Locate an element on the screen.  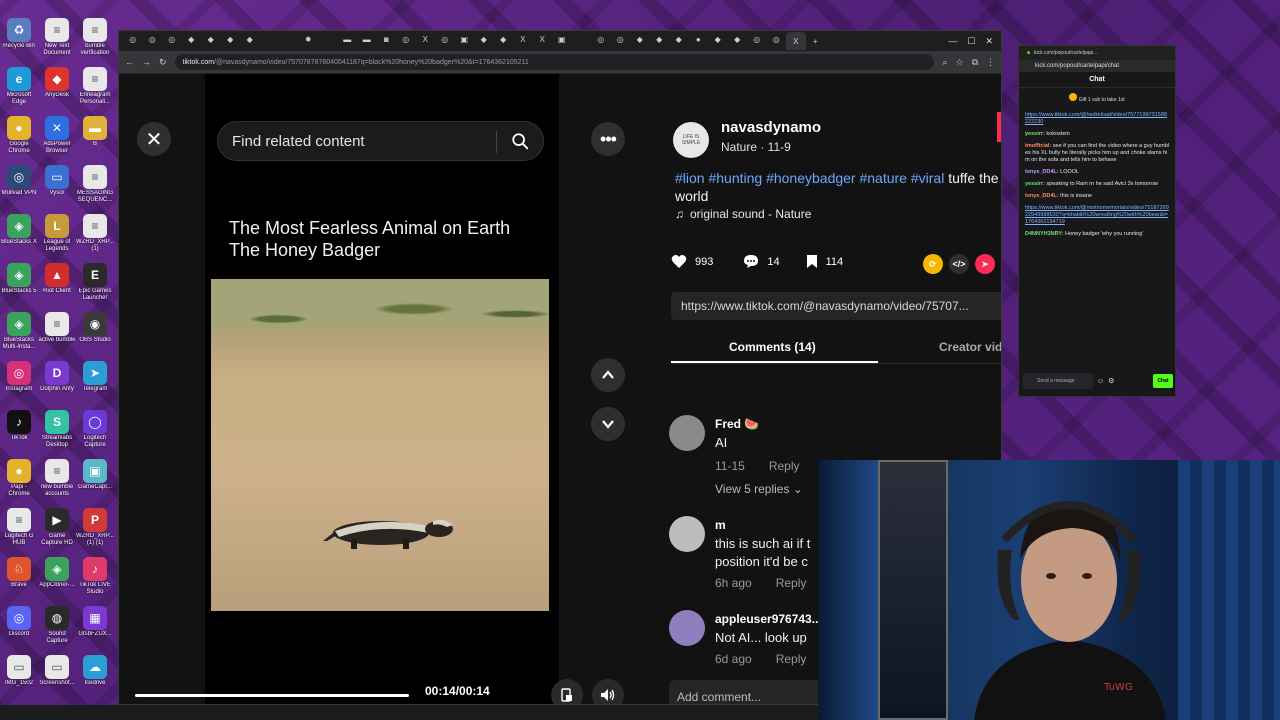
desktop-icon: L League of Legends is located at coordinates (57, 238).